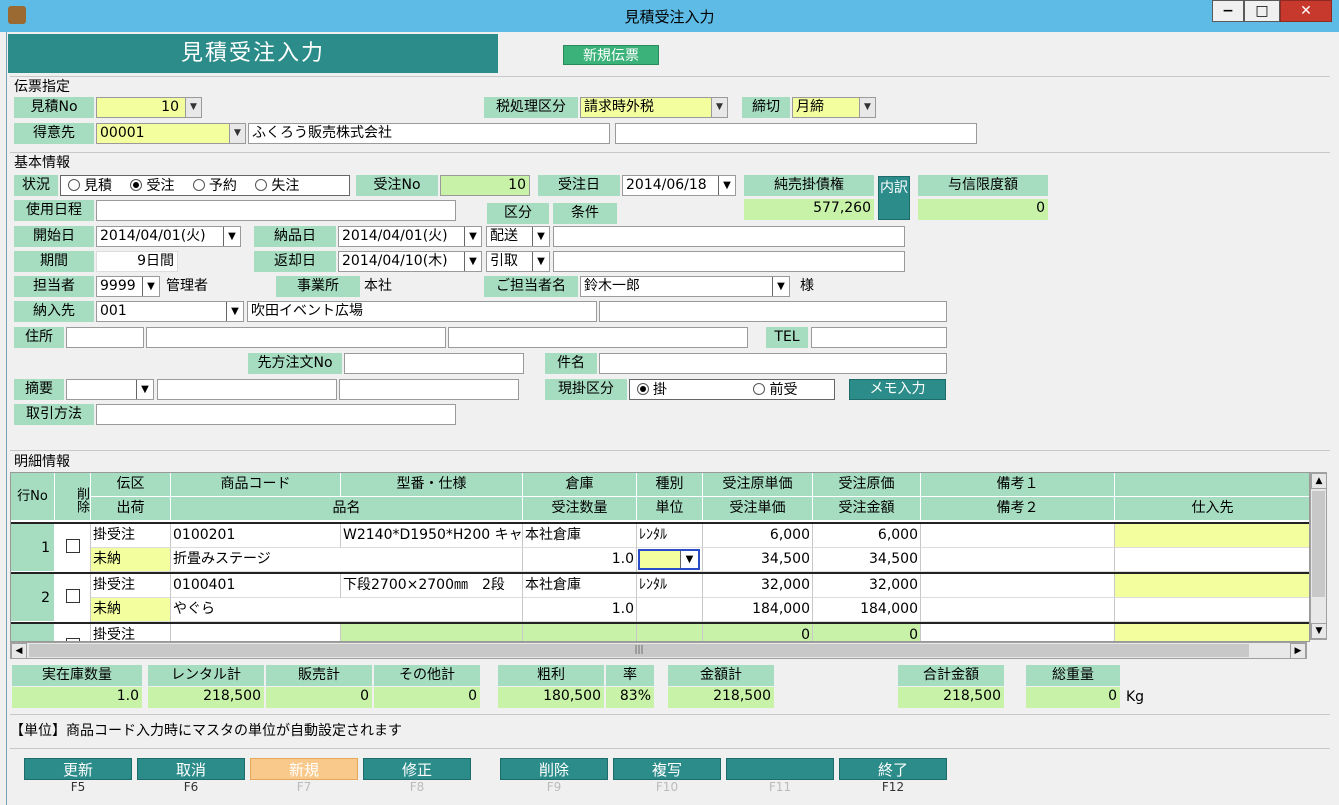 This screenshot has width=1339, height=805. What do you see at coordinates (758, 536) in the screenshot?
I see `cost-unit-cell: 6,000` at bounding box center [758, 536].